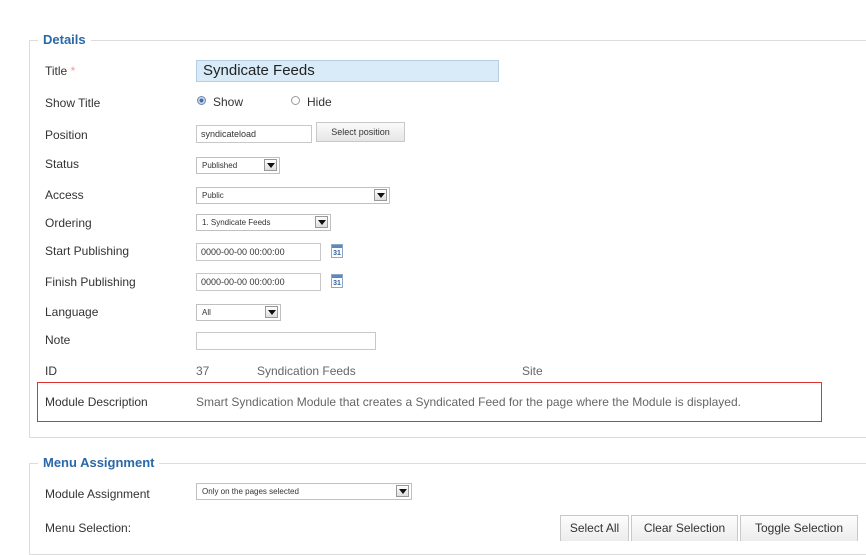  What do you see at coordinates (258, 252) in the screenshot?
I see `start-publishing-input: 0000-00-00 00:00:00` at bounding box center [258, 252].